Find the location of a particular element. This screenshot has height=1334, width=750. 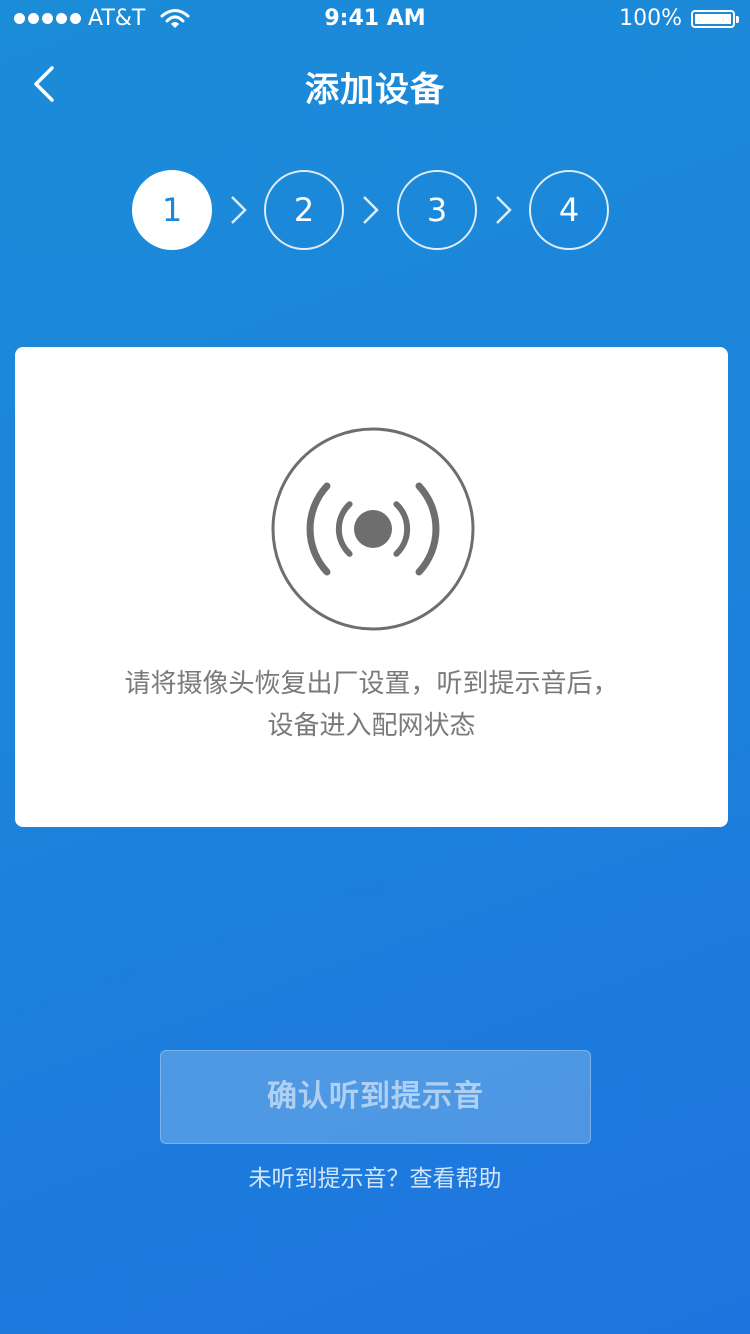

step-indicator: 1 2 3 4 is located at coordinates (375, 212).